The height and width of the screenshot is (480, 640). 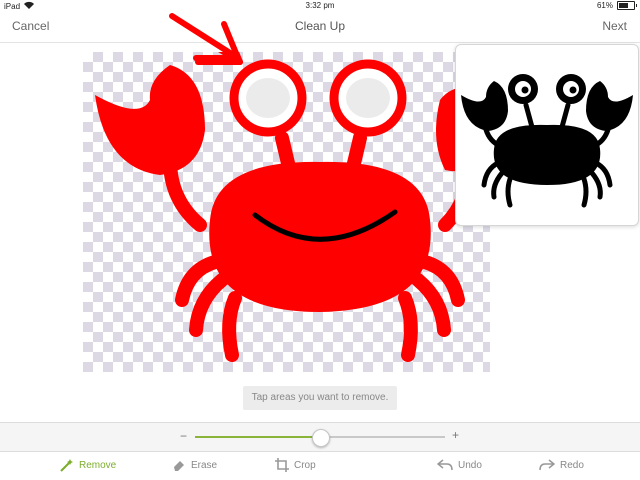 I want to click on crop-icon, so click(x=282, y=465).